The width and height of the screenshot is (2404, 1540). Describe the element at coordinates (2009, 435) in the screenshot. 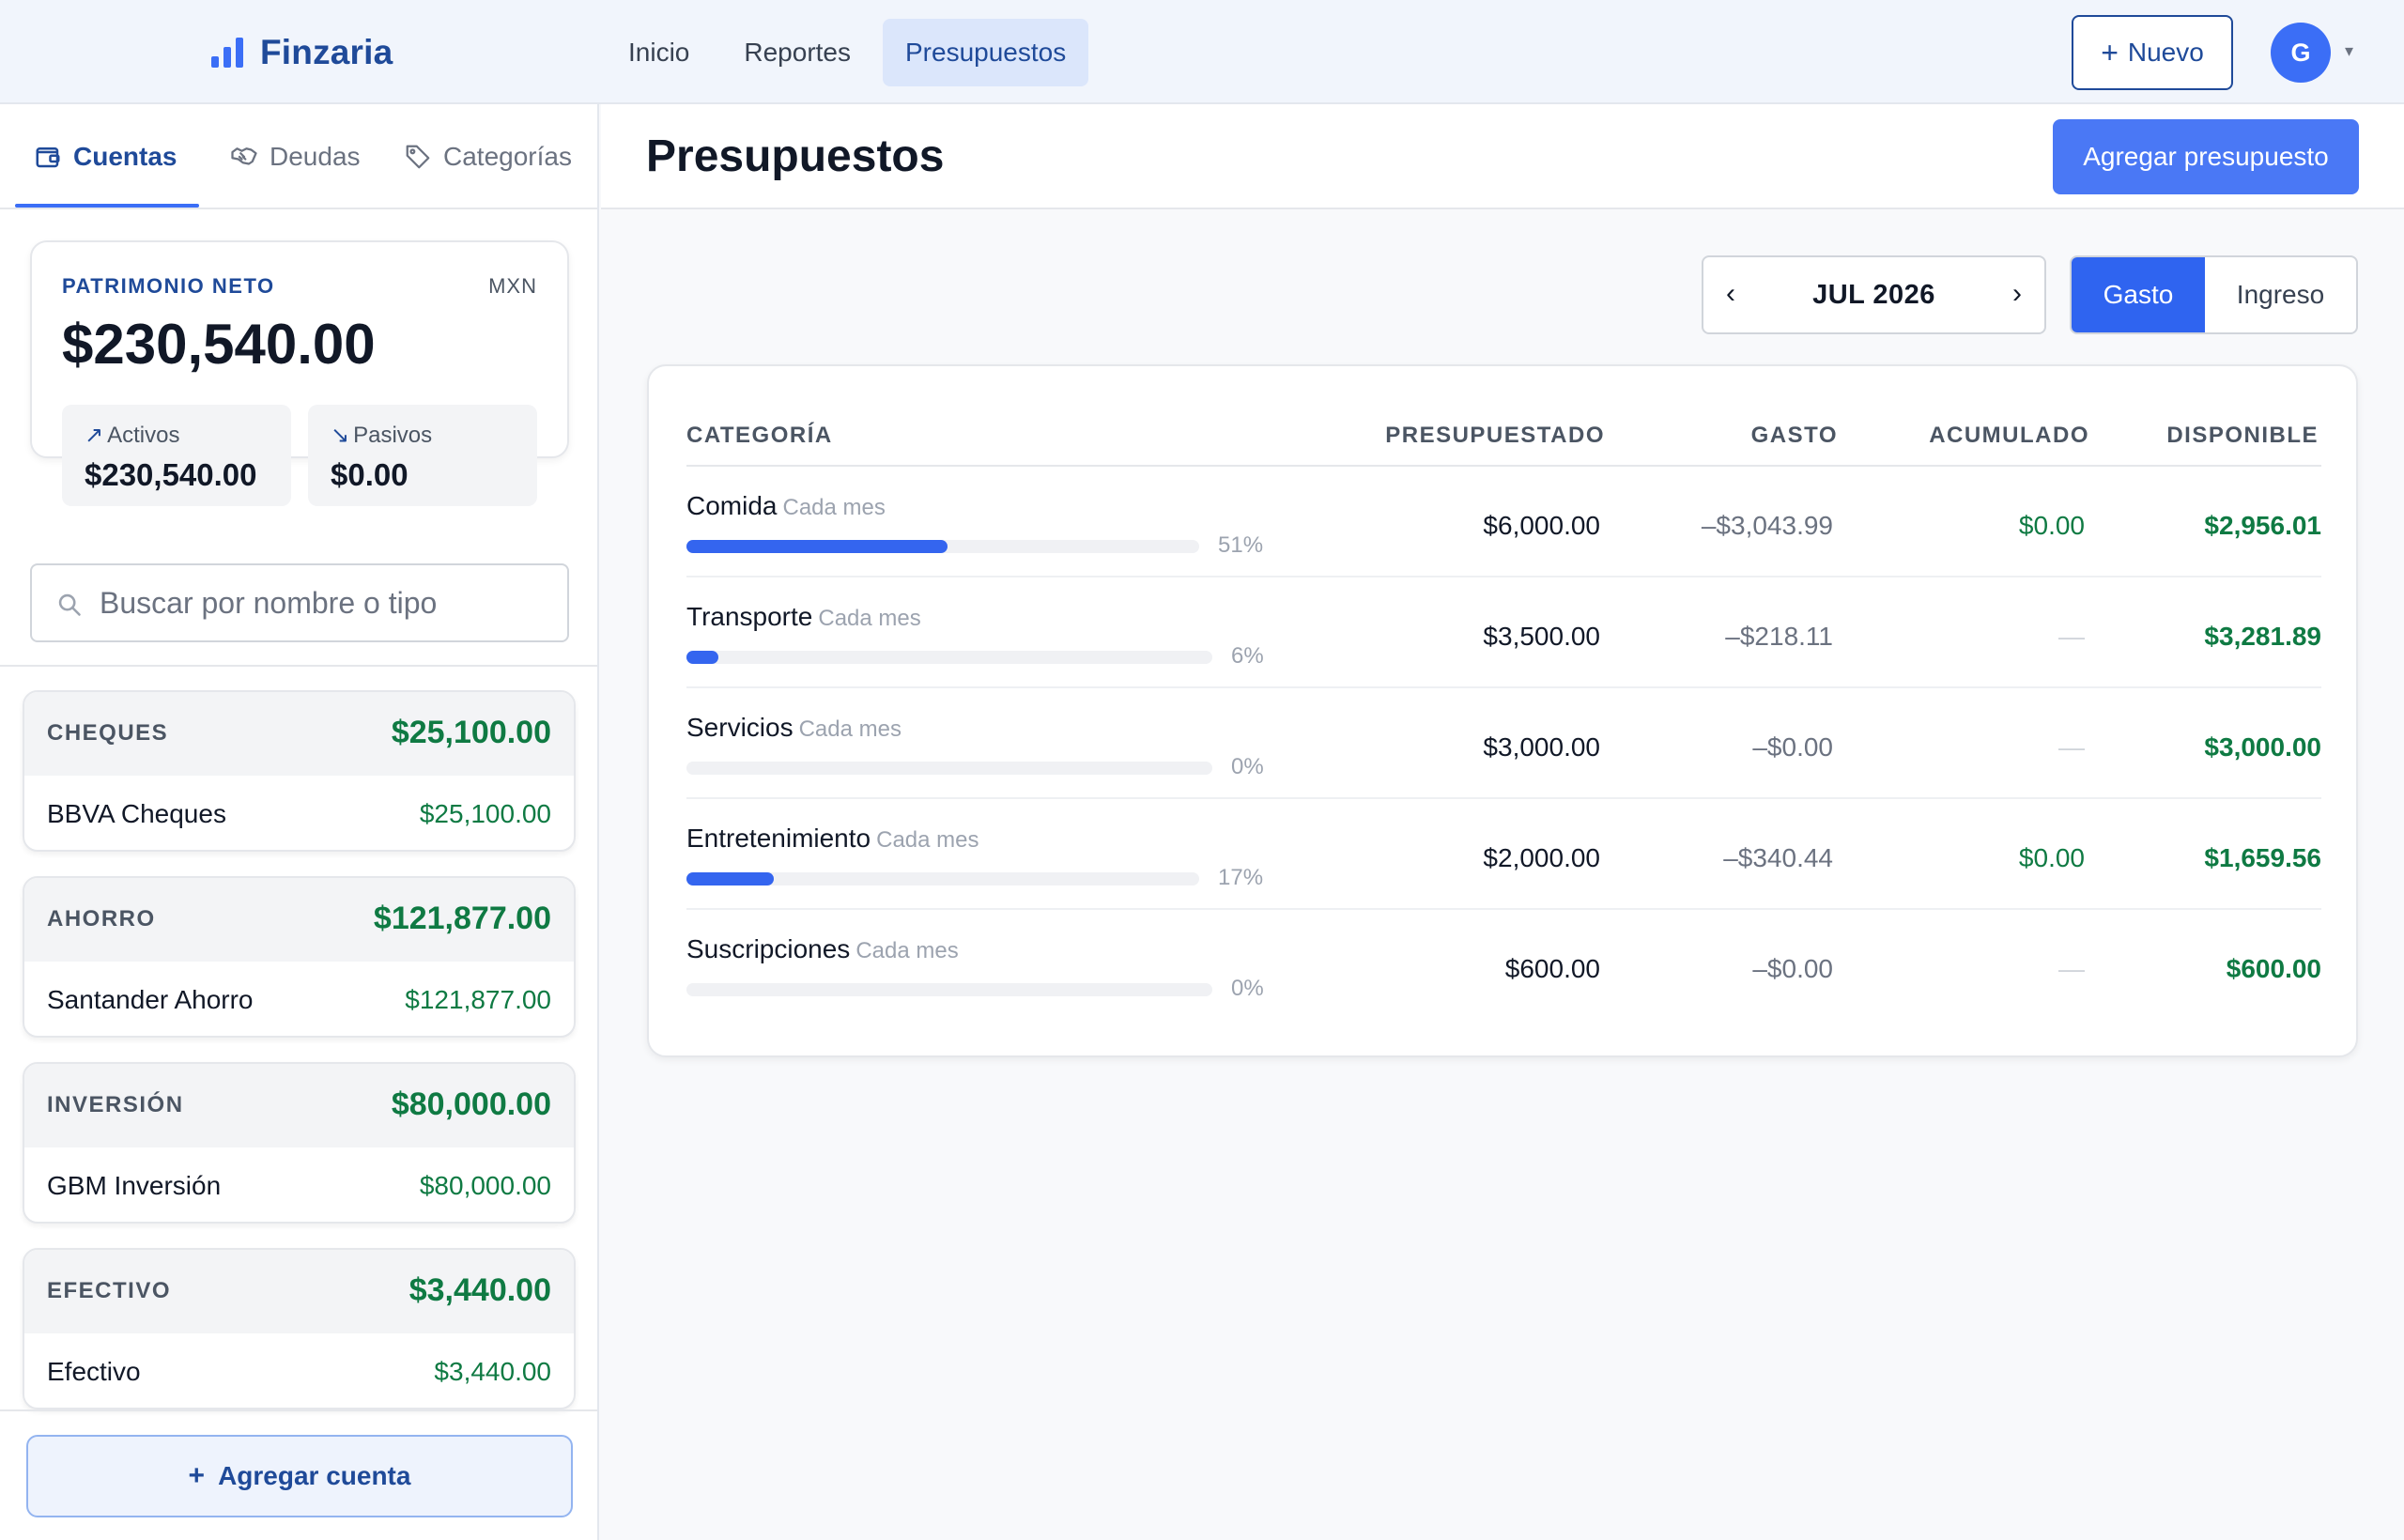

I see `header-accumulated: ACUMULADO` at that location.